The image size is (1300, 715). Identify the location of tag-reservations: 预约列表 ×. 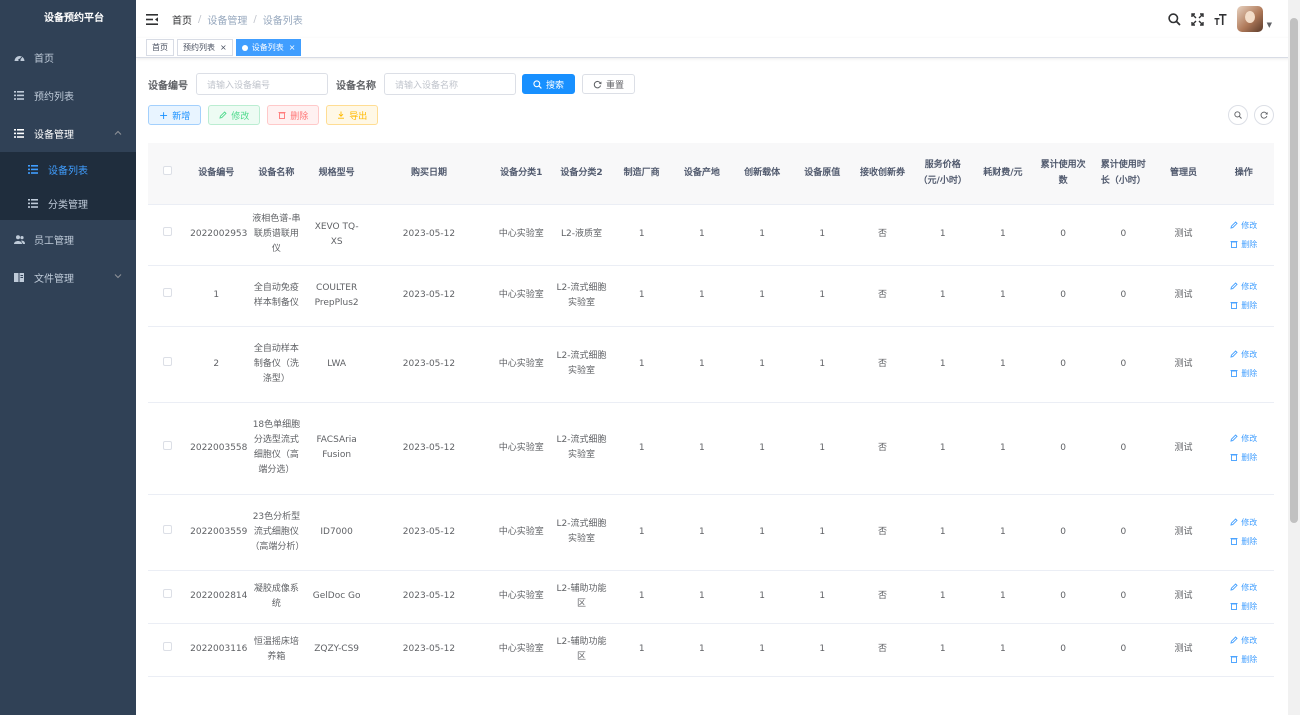
(205, 47).